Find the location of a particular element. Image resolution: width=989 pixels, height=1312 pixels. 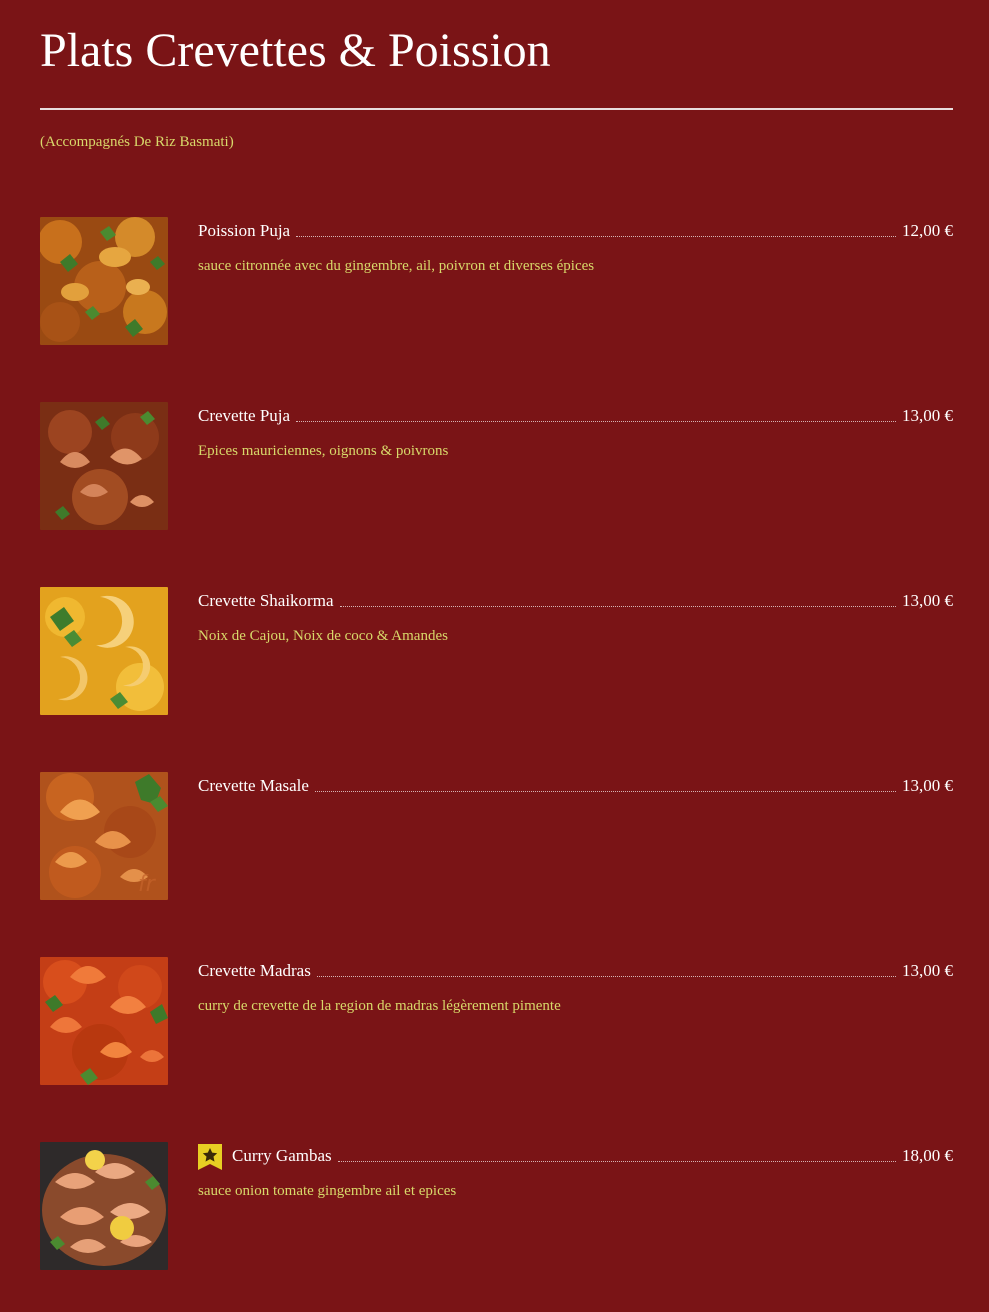

item-heading: Crevette Shaikorma 13,00 € is located at coordinates (575, 600).